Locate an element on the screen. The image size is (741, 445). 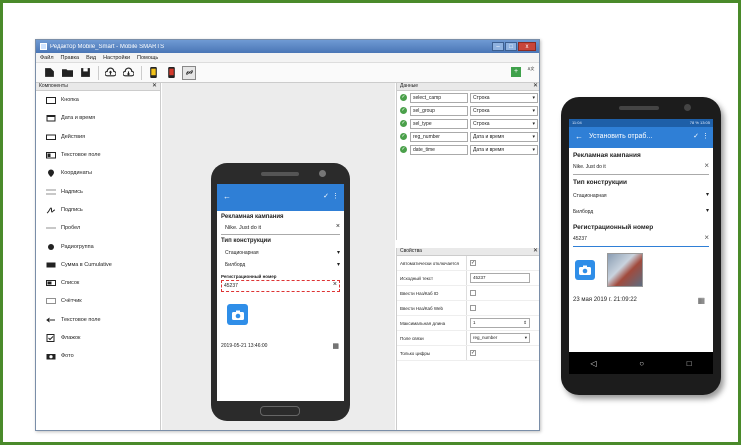
designer-campaign-field: Nike. Just do it × is located at coordinates (280, 229).